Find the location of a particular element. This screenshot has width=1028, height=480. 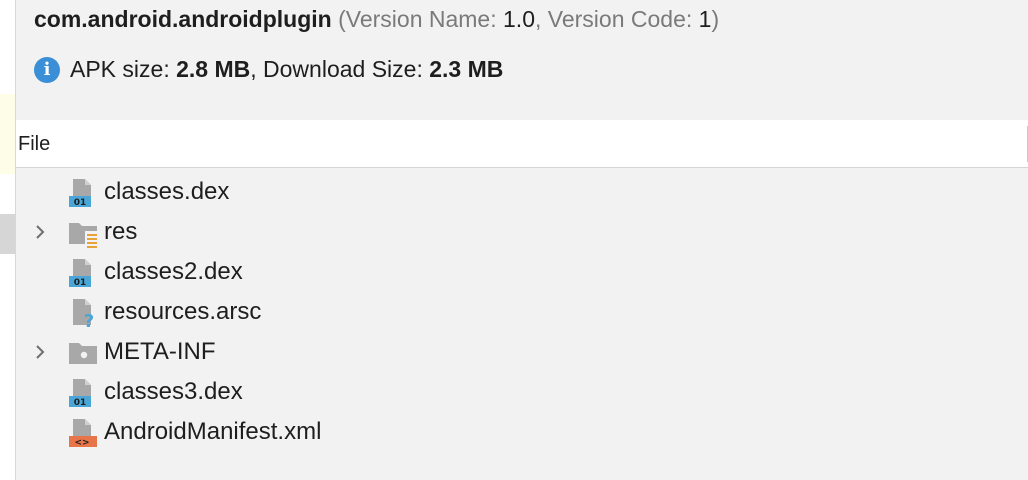

tree-item-label: classes2.dex is located at coordinates (173, 271).